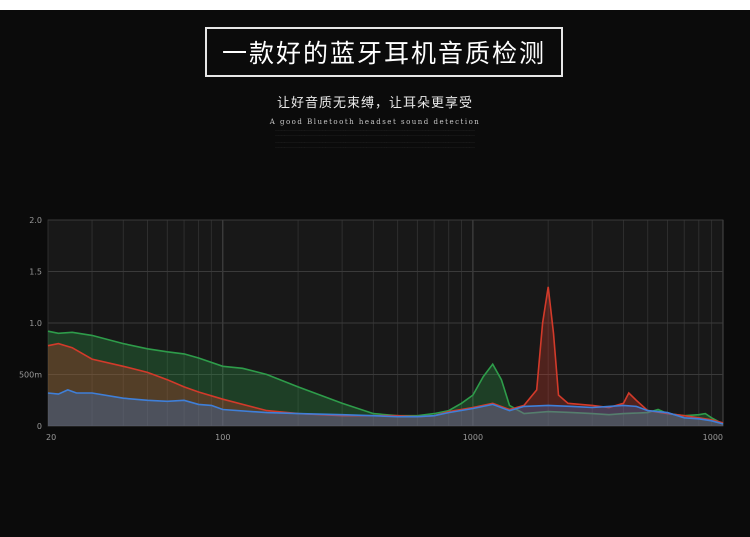 The image size is (750, 537). I want to click on title-frame: 一款好的蓝牙耳机音质检测, so click(384, 52).